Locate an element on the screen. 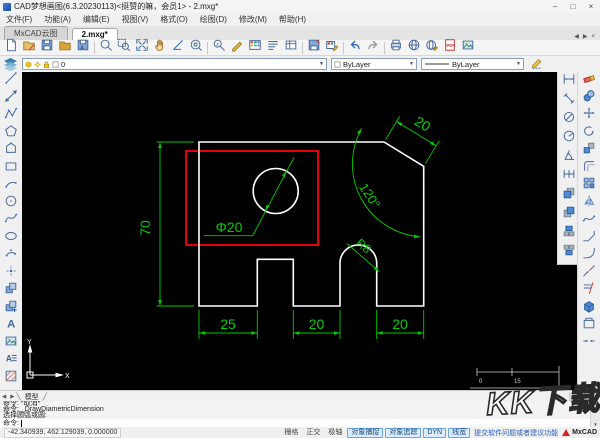 Image resolution: width=600 pixels, height=438 pixels. command-scroll-up-icon: ▲ is located at coordinates (595, 403).